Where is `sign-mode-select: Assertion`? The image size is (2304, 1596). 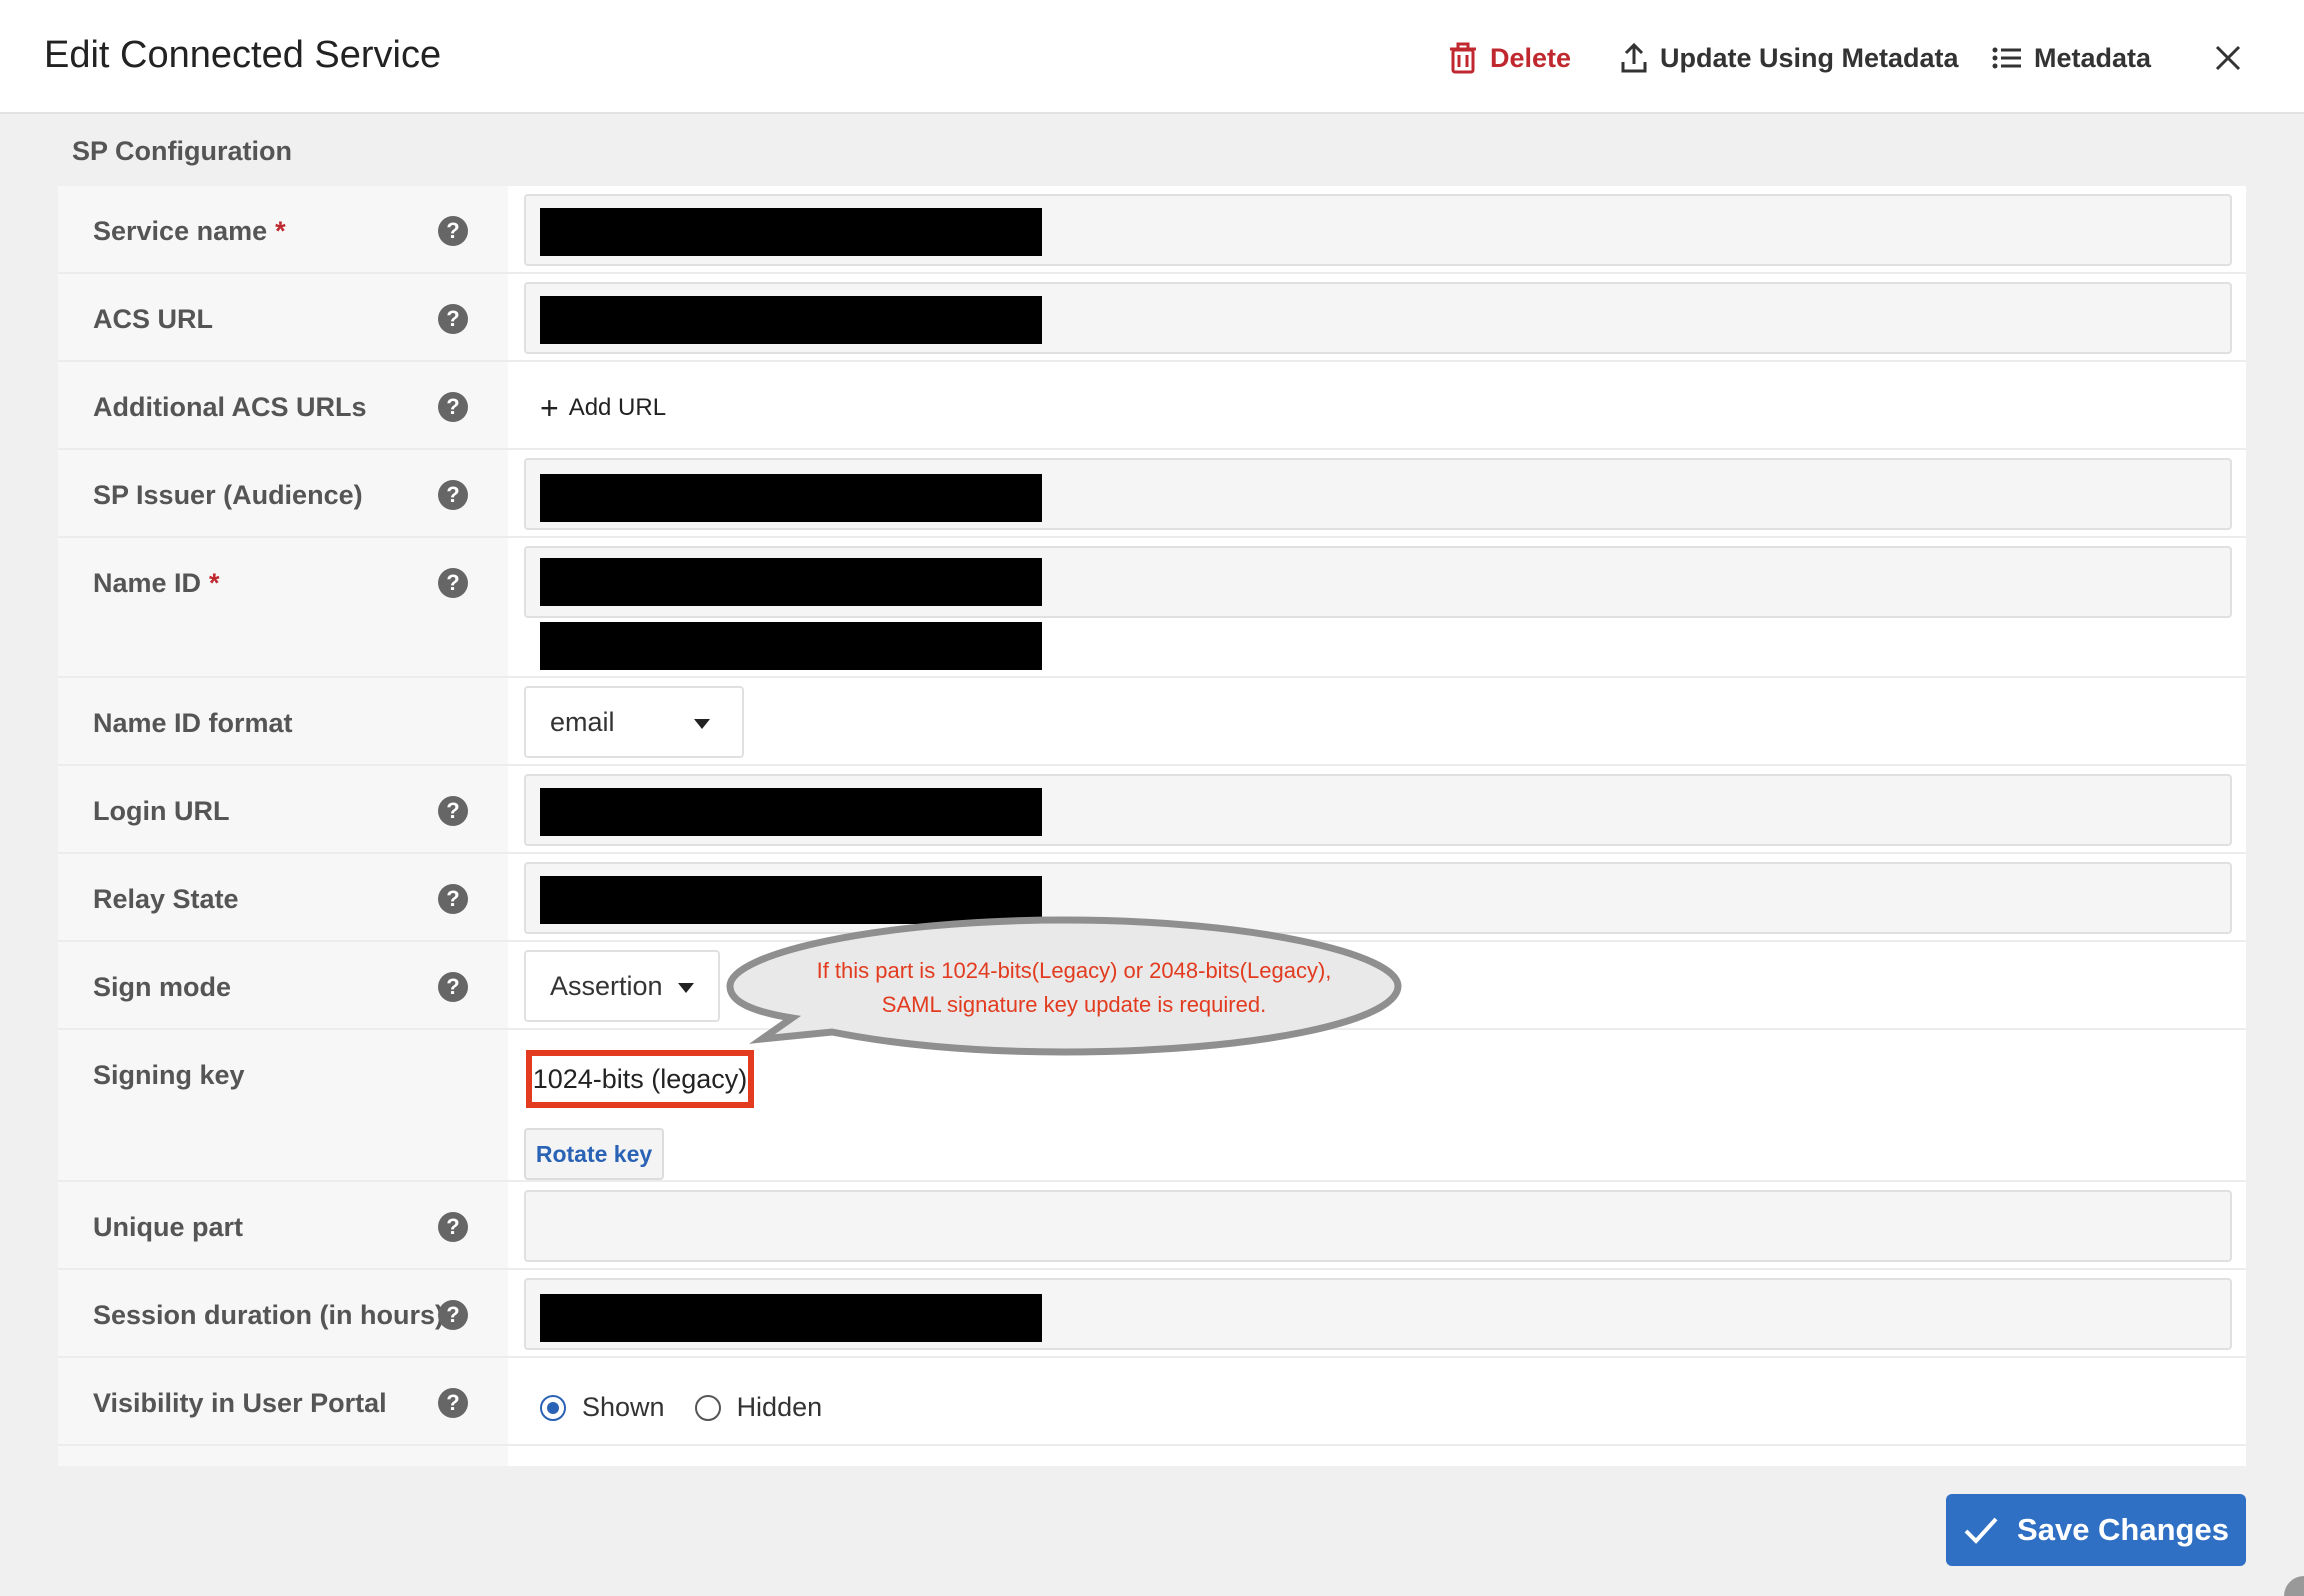 sign-mode-select: Assertion is located at coordinates (622, 986).